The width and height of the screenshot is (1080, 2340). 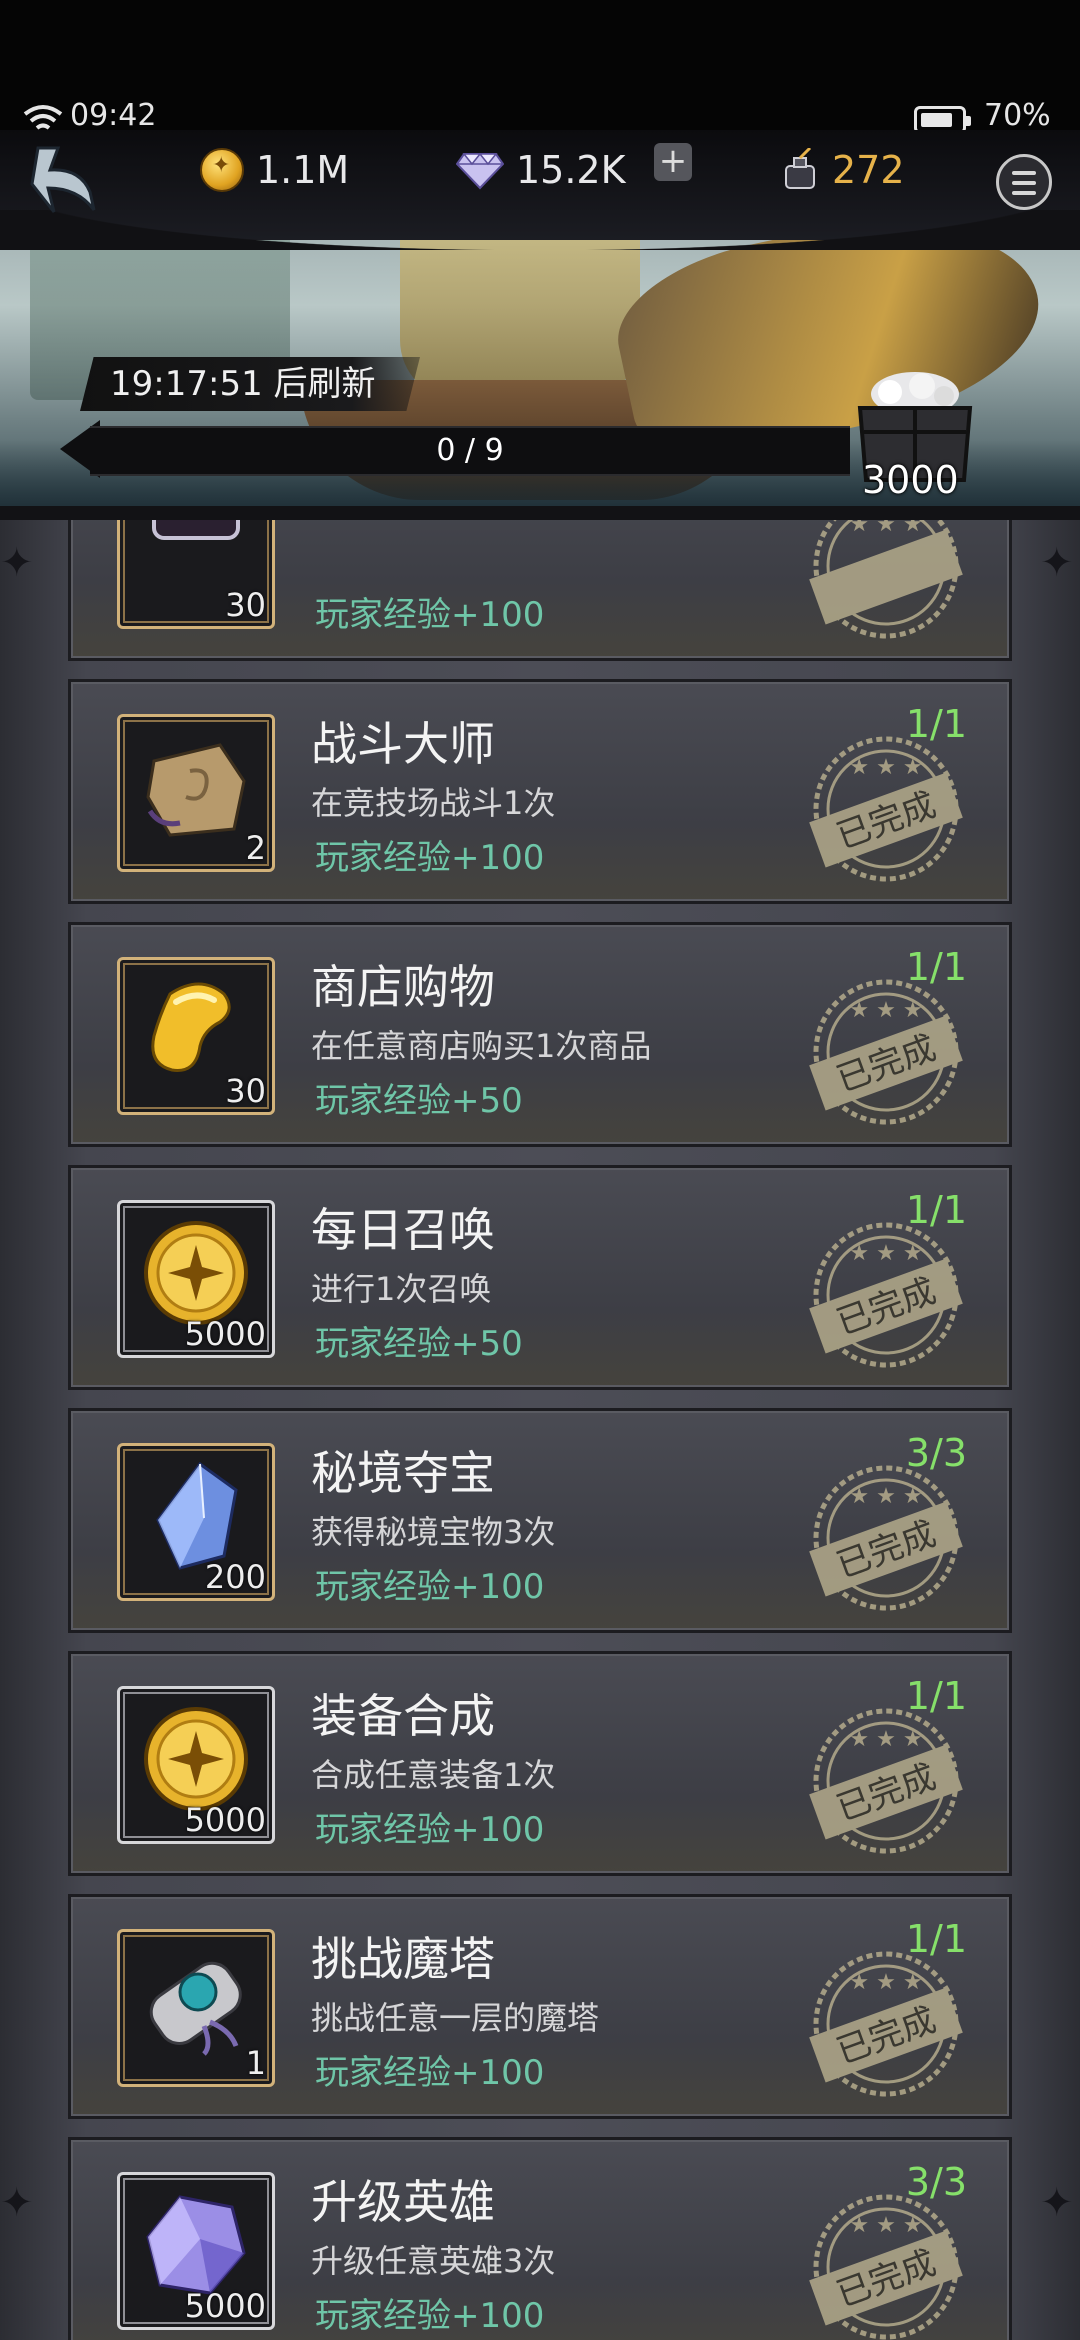 What do you see at coordinates (255, 2063) in the screenshot?
I see `reward-count: 1` at bounding box center [255, 2063].